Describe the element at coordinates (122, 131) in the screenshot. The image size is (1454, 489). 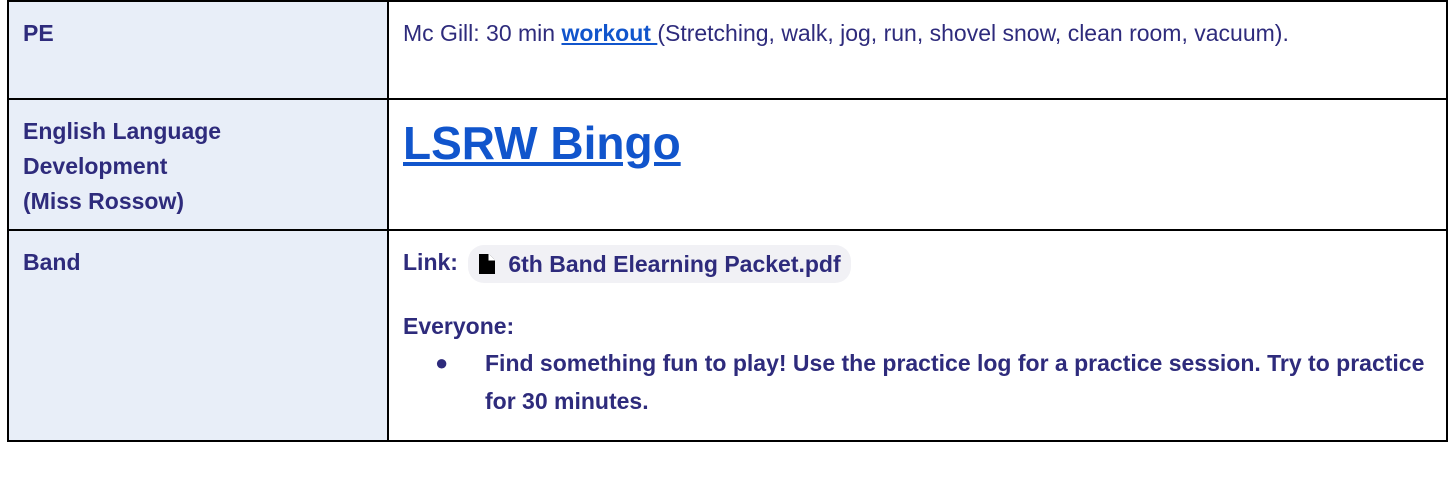
I see `subject-label-eld-line1: English Language` at that location.